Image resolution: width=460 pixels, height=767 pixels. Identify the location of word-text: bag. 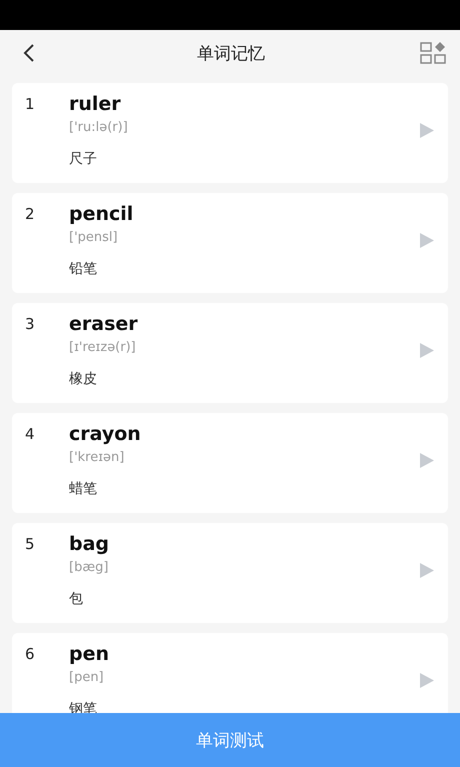
(89, 544).